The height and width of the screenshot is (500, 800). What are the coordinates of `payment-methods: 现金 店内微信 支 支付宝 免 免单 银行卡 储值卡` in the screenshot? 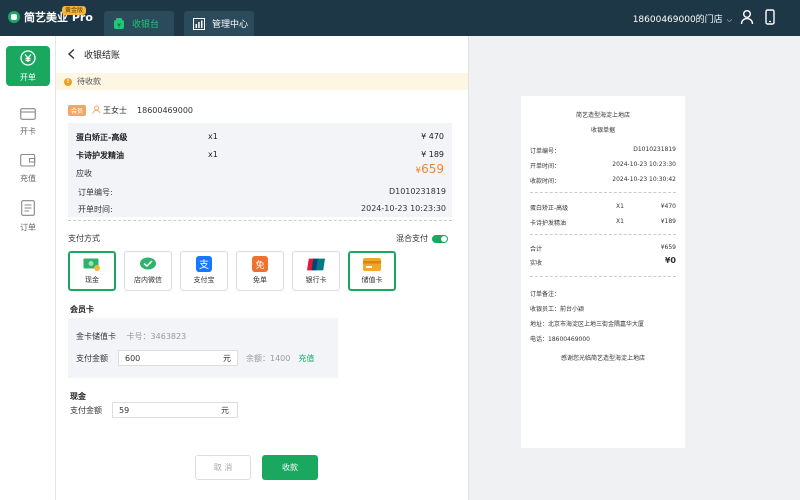 It's located at (238, 271).